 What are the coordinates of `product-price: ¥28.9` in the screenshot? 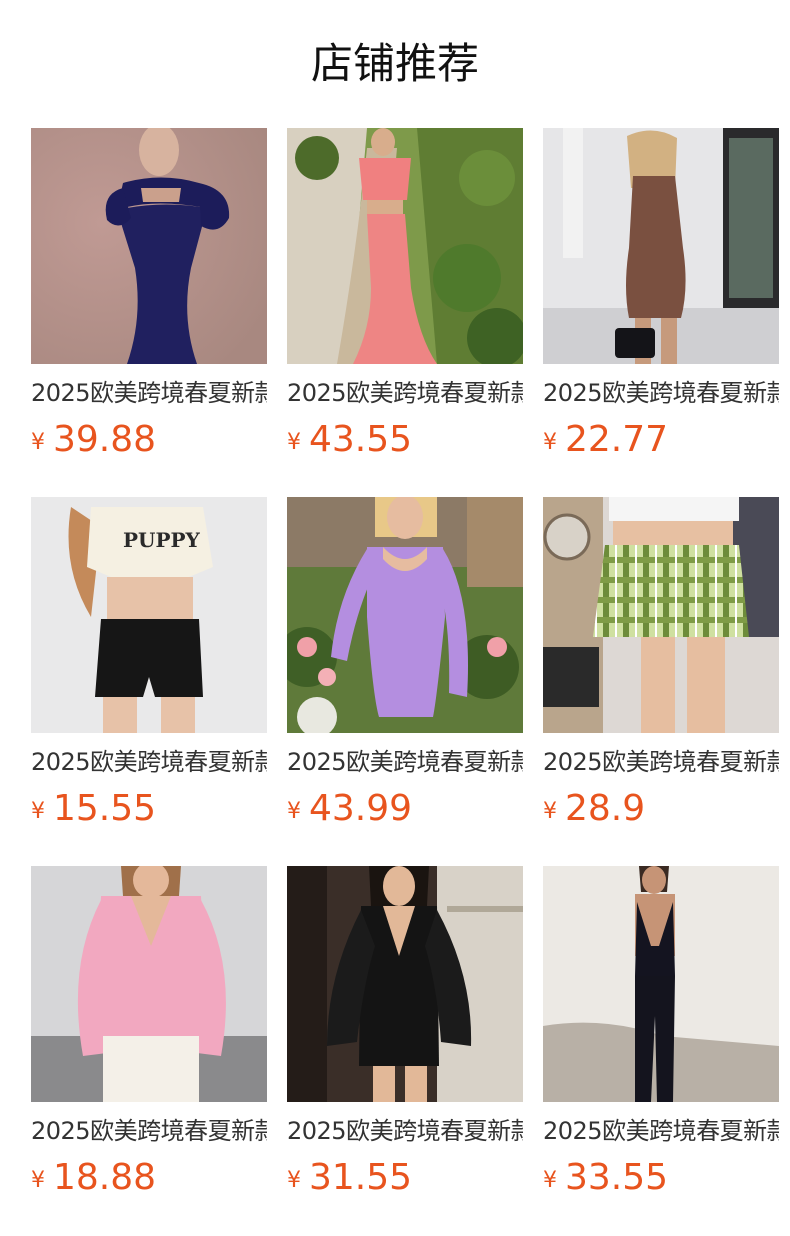 It's located at (661, 809).